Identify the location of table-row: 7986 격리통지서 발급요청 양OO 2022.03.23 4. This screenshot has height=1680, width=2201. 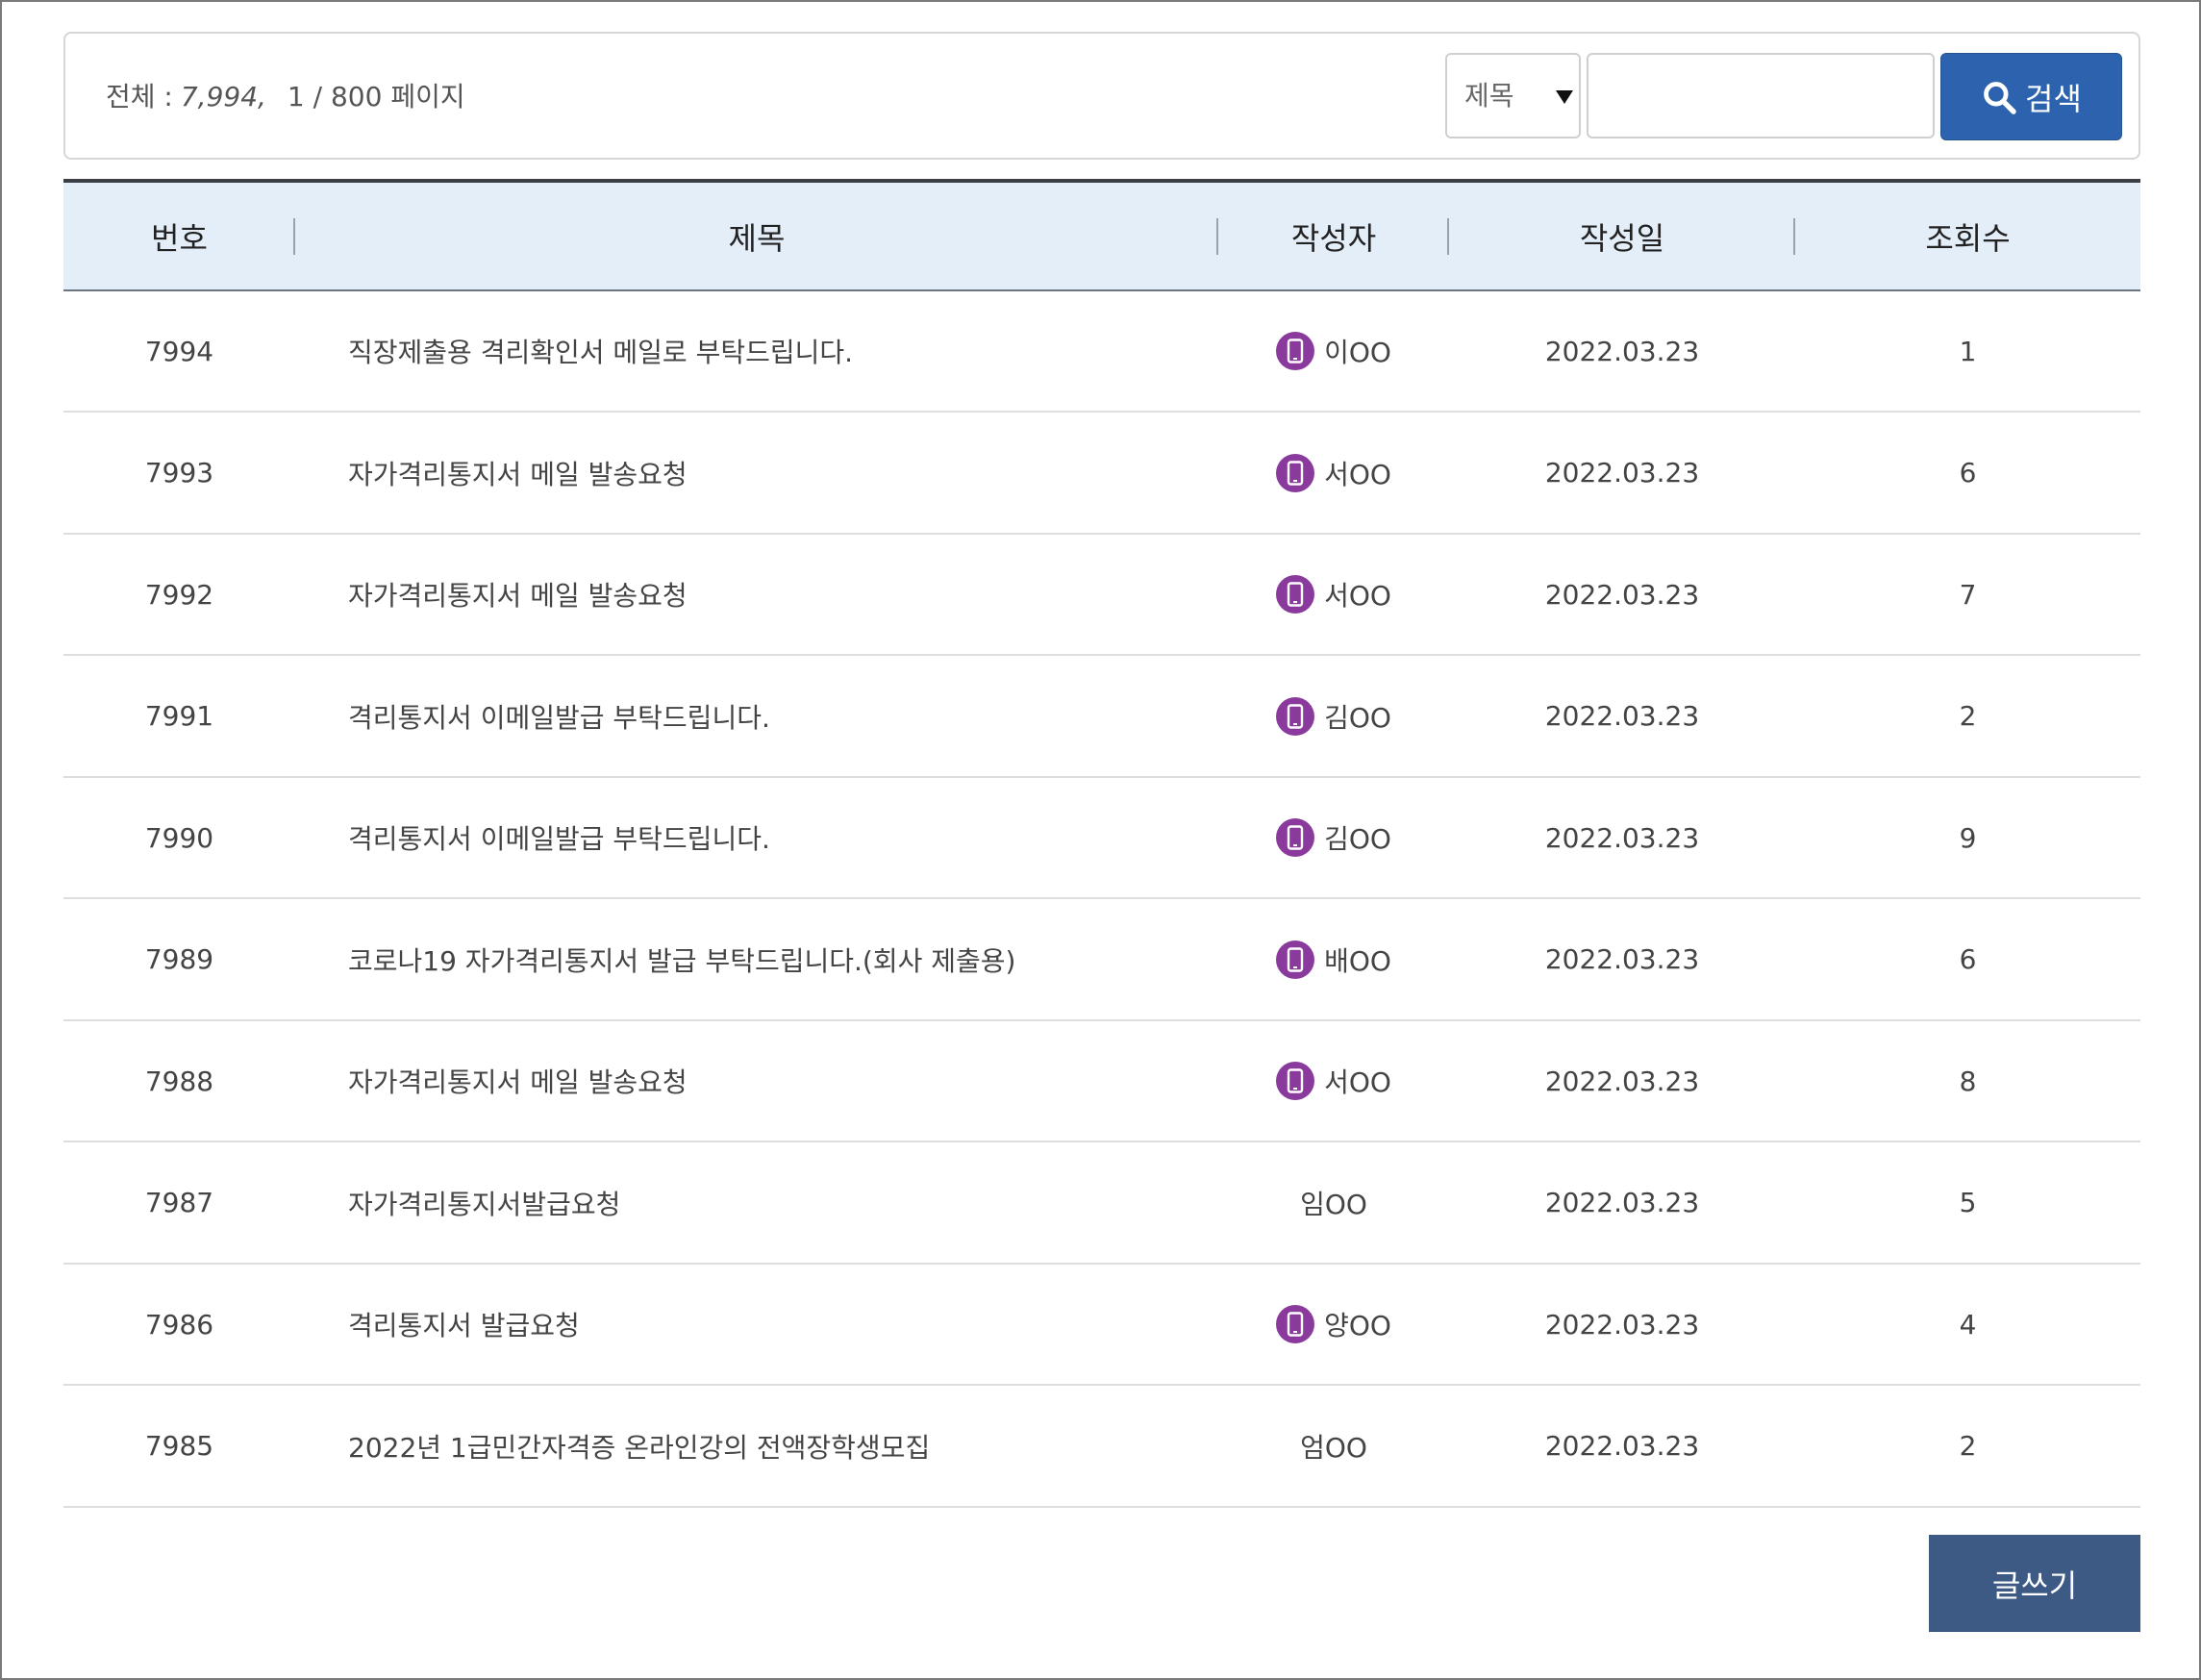
(1101, 1324).